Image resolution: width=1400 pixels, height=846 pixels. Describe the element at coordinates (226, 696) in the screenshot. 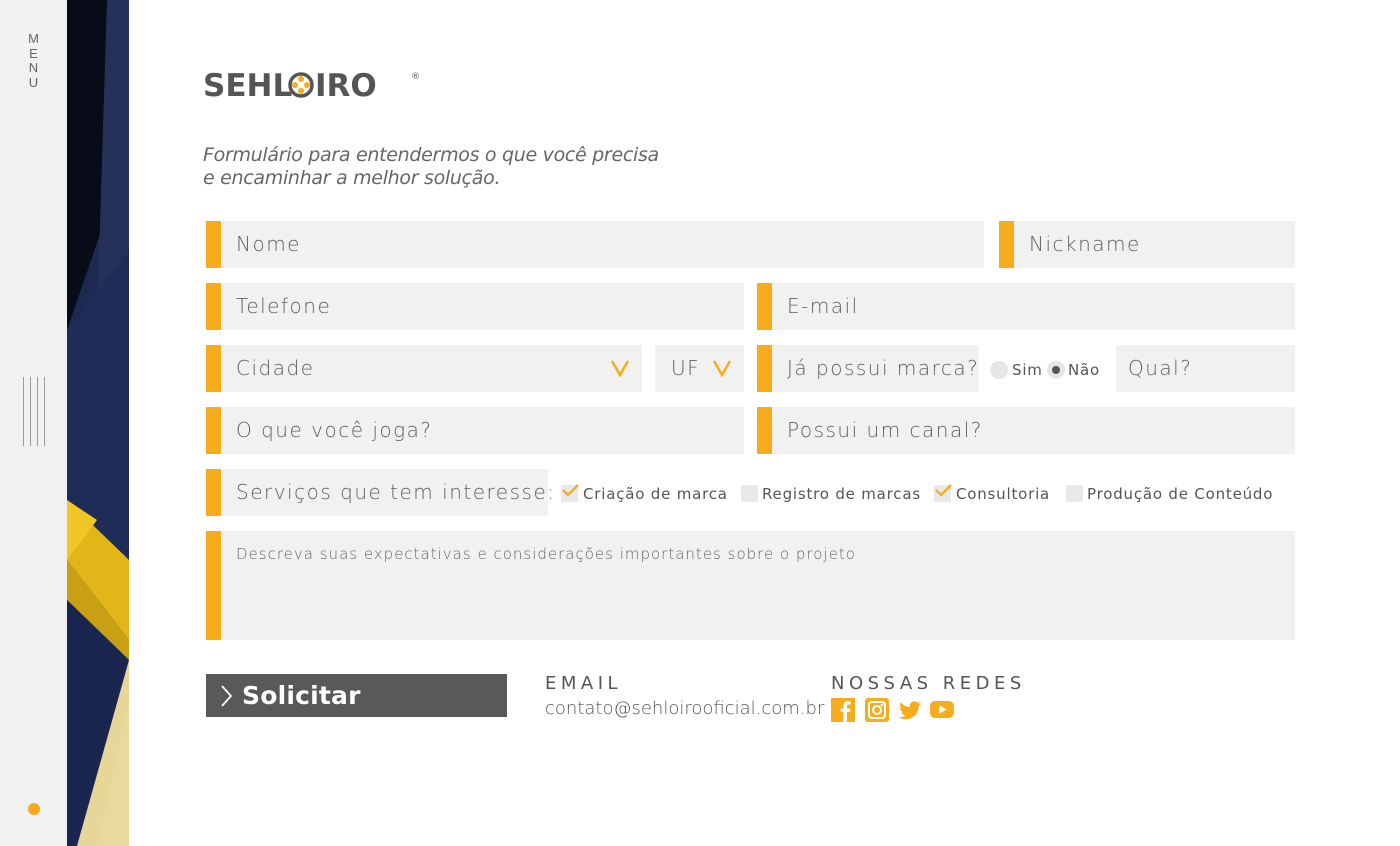

I see `chevron-right-icon` at that location.